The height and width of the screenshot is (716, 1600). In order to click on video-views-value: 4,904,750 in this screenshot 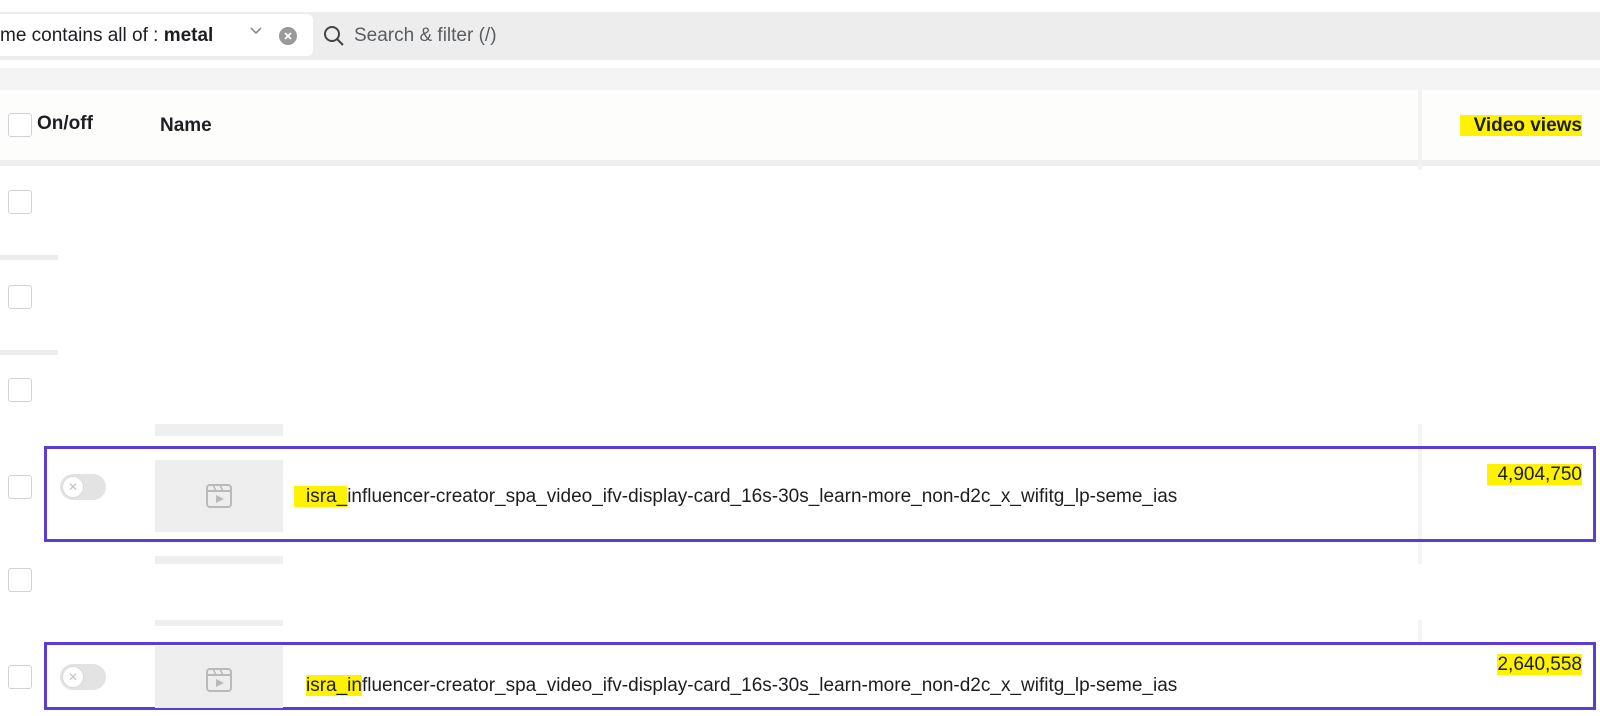, I will do `click(1534, 475)`.